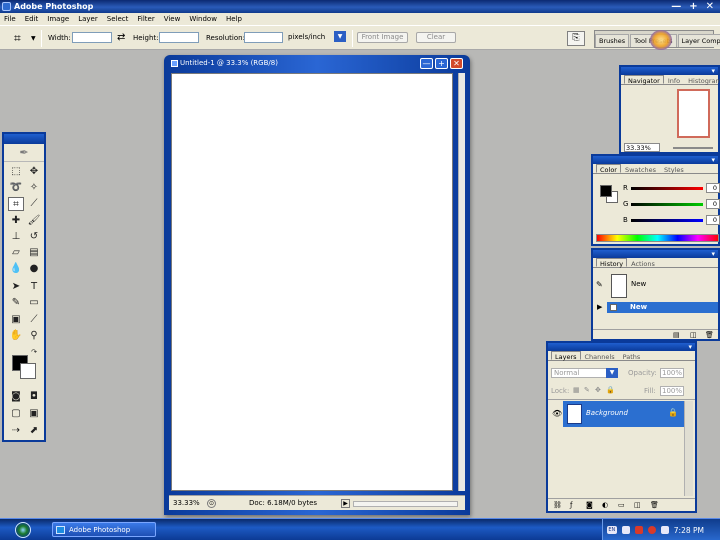 This screenshot has width=720, height=540. I want to click on tab-info: Info, so click(674, 80).